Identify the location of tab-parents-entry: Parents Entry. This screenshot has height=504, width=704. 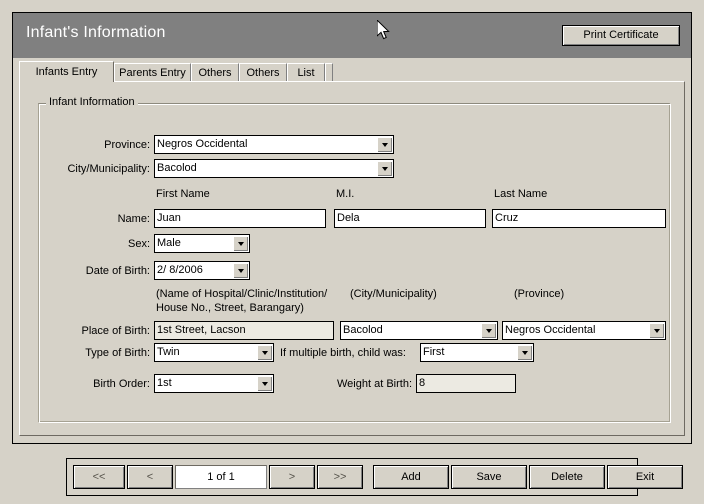
(152, 72).